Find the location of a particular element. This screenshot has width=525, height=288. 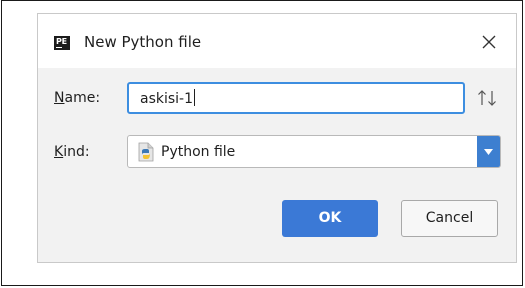

close-button is located at coordinates (489, 42).